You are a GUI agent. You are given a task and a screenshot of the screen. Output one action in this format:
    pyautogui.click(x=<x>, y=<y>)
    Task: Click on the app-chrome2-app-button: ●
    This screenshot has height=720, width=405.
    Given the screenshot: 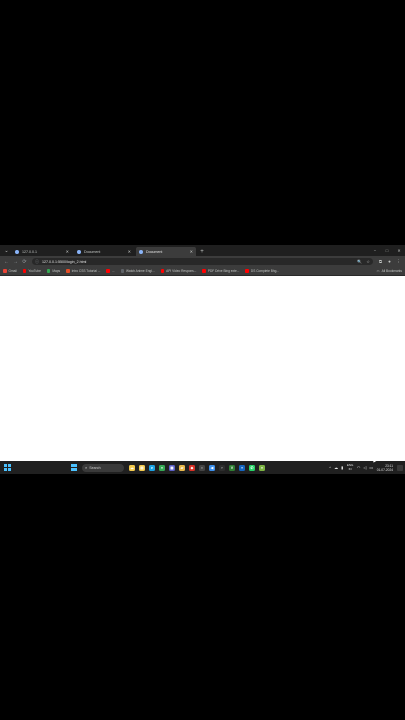 What is the action you would take?
    pyautogui.click(x=262, y=467)
    